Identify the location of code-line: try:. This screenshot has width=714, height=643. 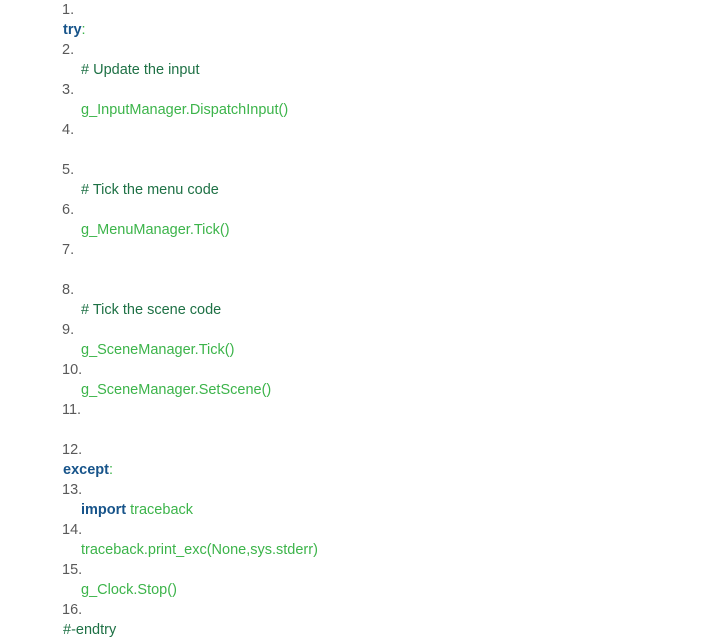
(357, 30).